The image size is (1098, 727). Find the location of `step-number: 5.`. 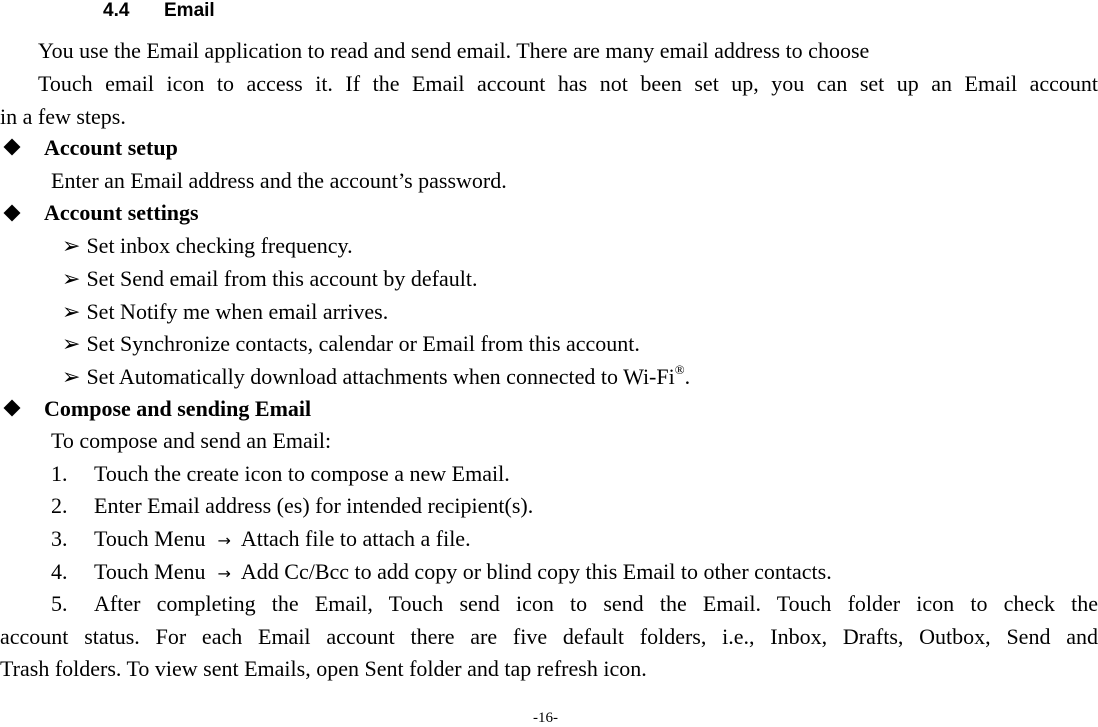

step-number: 5. is located at coordinates (59, 603).